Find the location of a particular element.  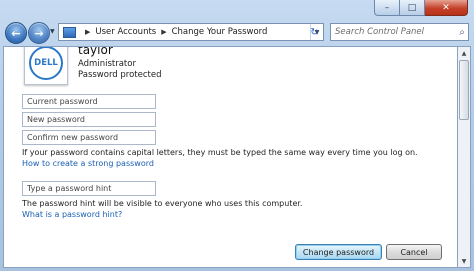

chevron-down-icon: ▼ is located at coordinates (52, 31).